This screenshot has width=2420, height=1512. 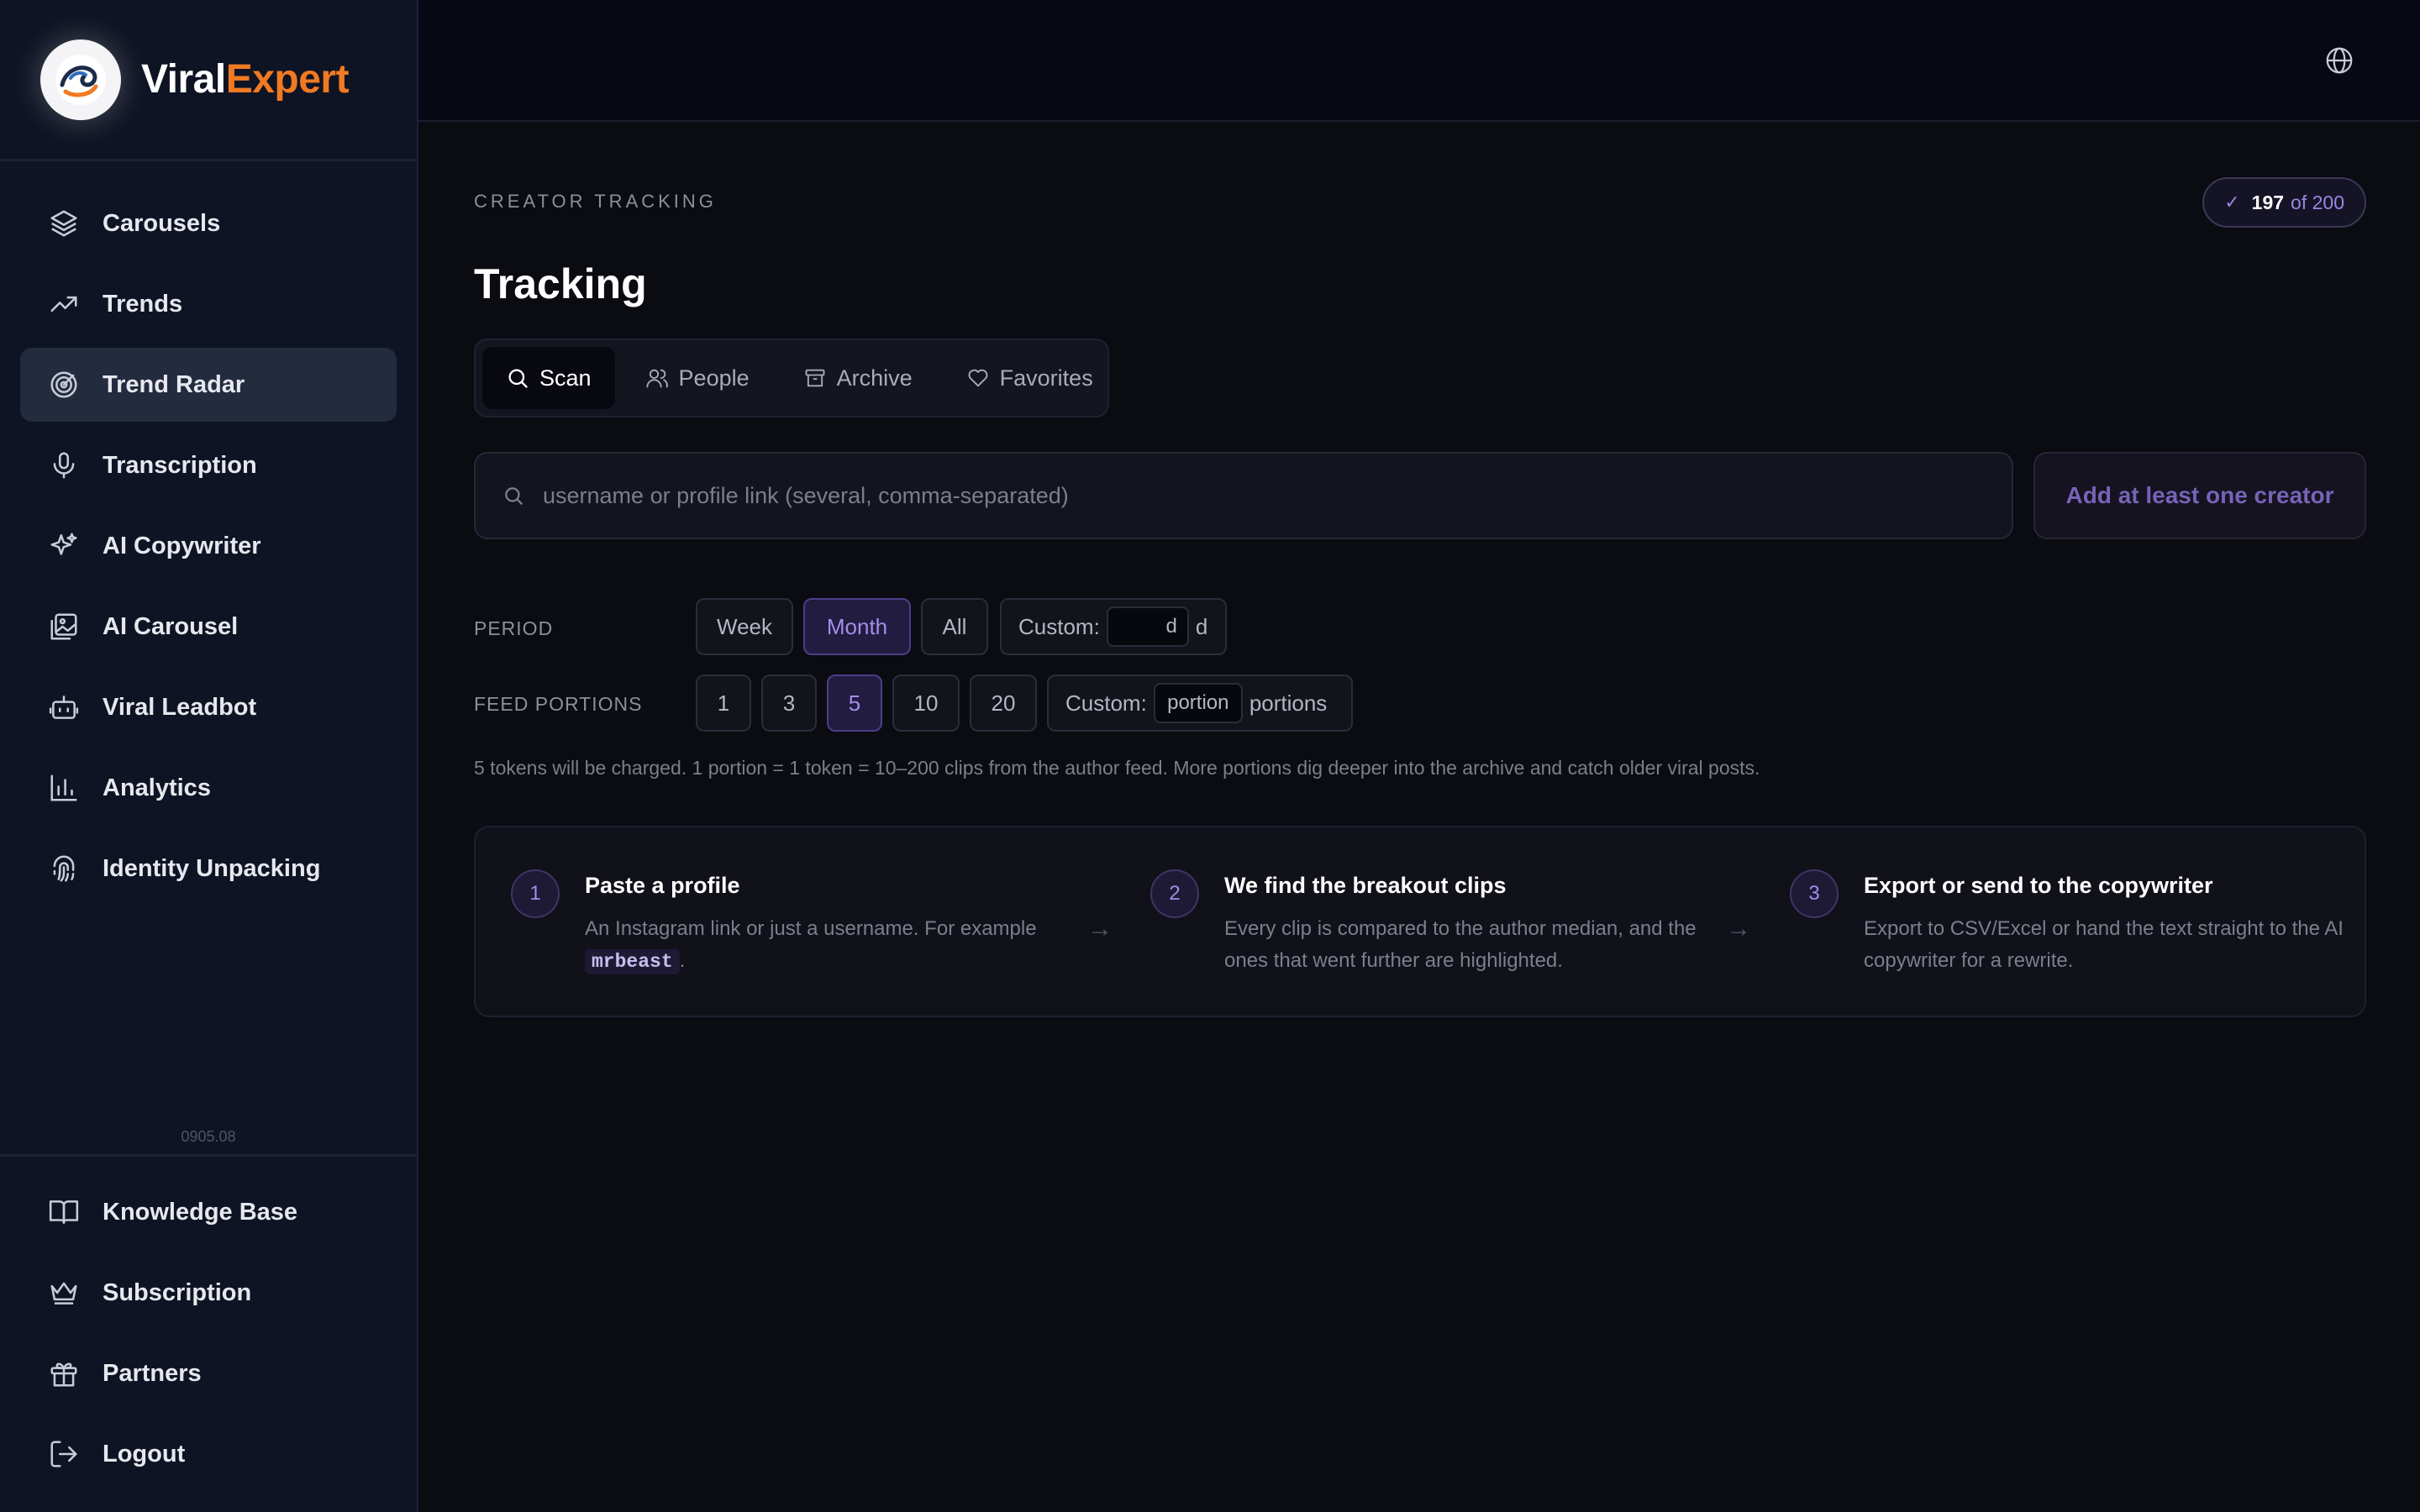 I want to click on tab-bar: Scan People Archive Favorites, so click(x=792, y=378).